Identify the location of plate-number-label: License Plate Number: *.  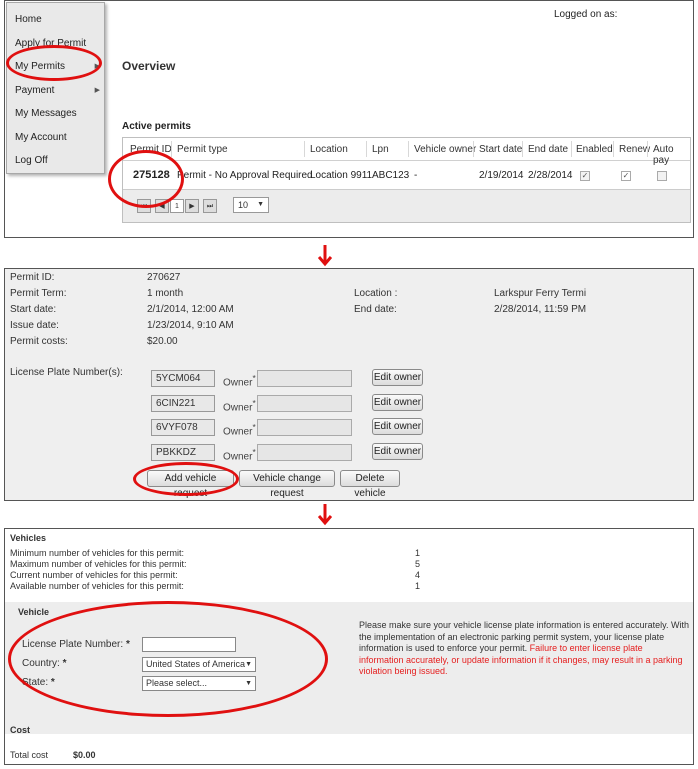
(76, 644).